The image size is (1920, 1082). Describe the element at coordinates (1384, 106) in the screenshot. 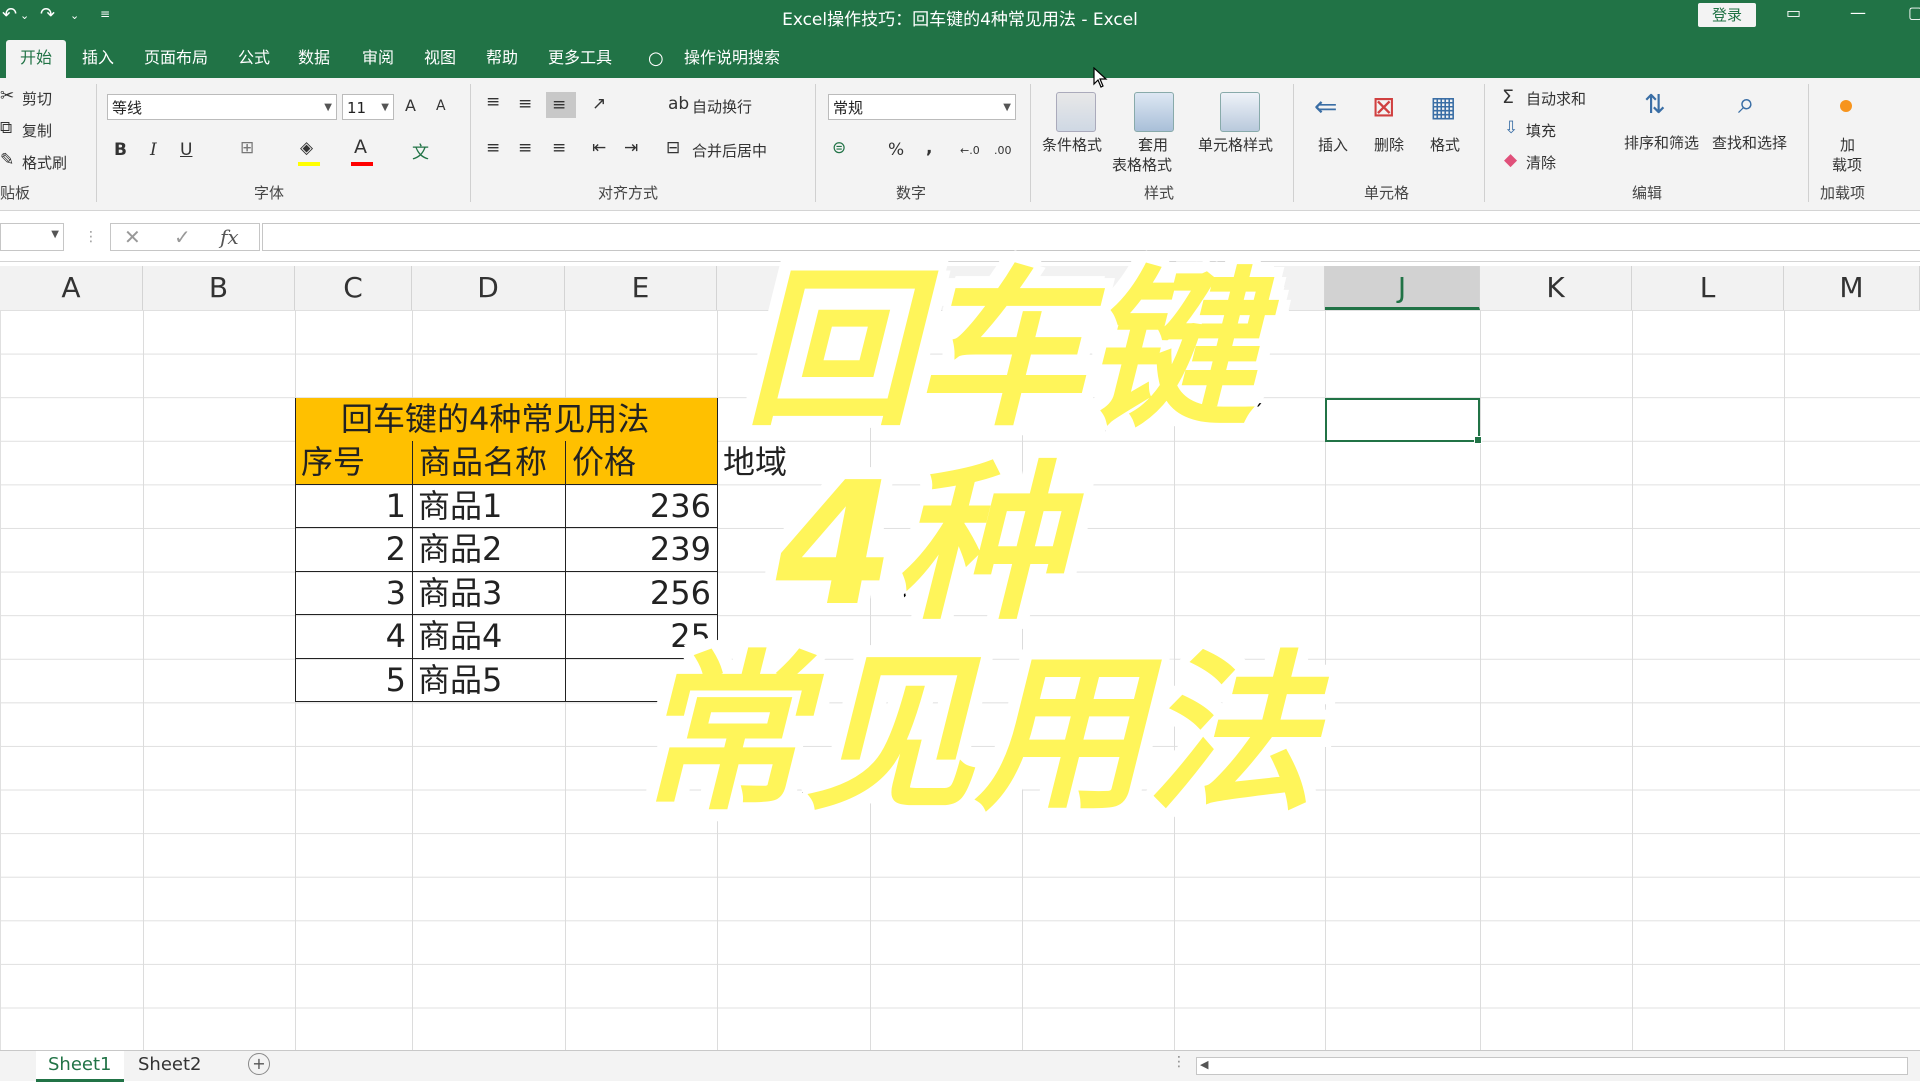

I see `delete-cells-icon: ⊠` at that location.